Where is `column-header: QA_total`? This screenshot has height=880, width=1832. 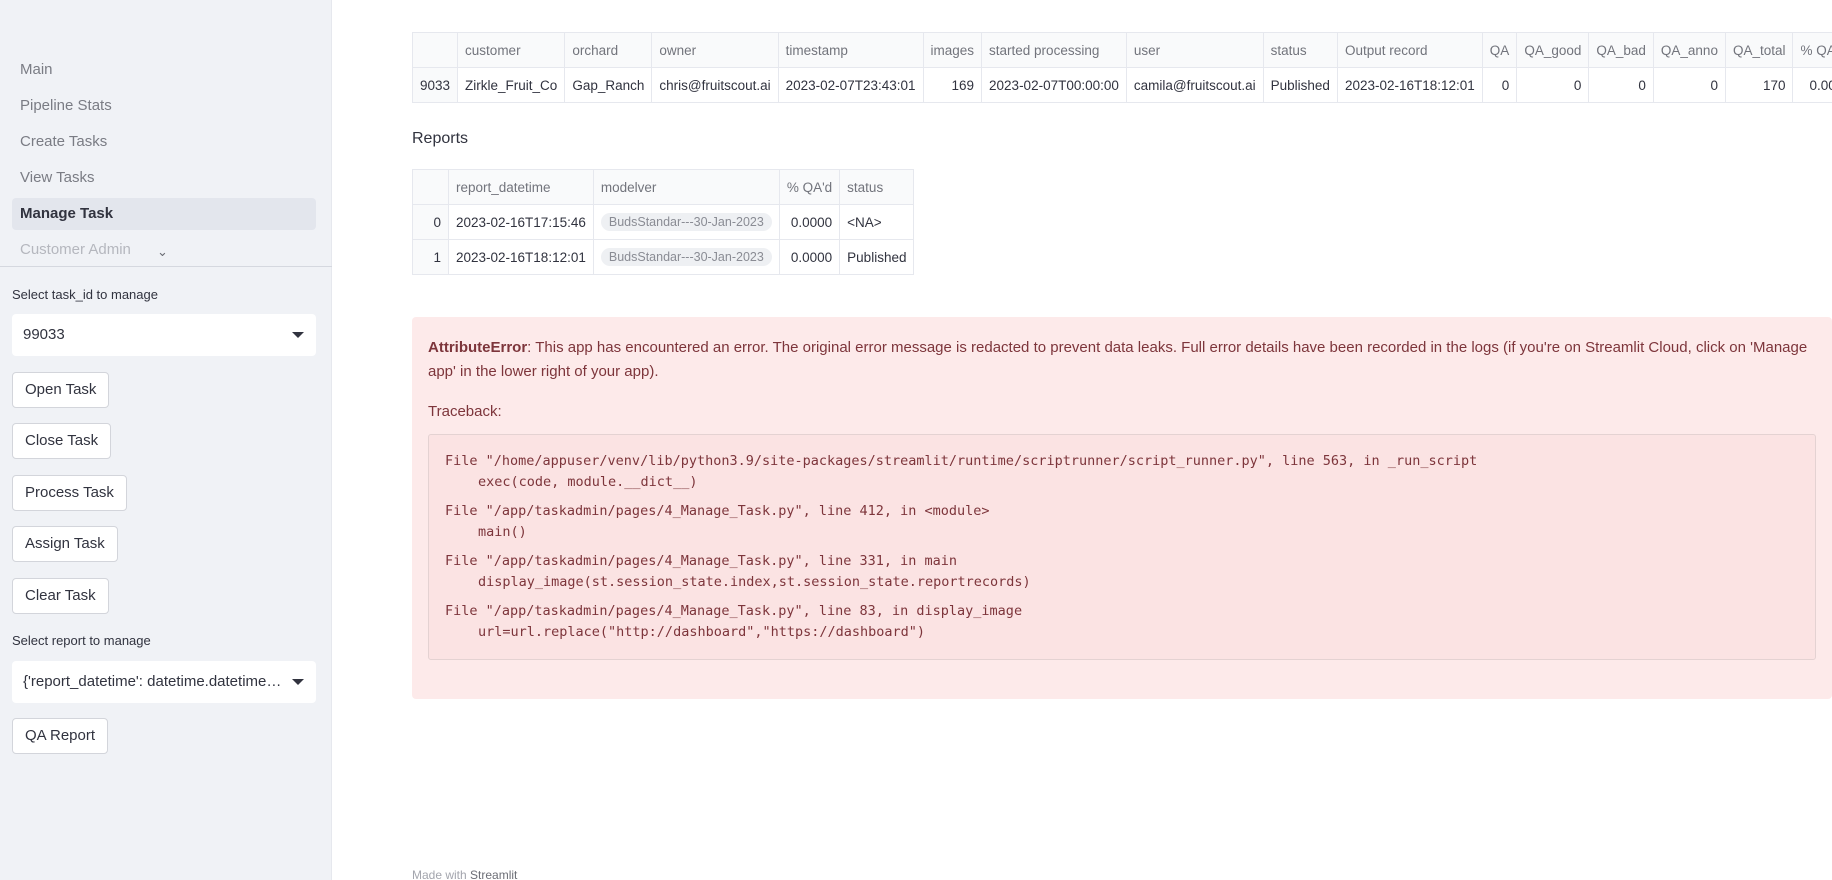 column-header: QA_total is located at coordinates (1759, 50).